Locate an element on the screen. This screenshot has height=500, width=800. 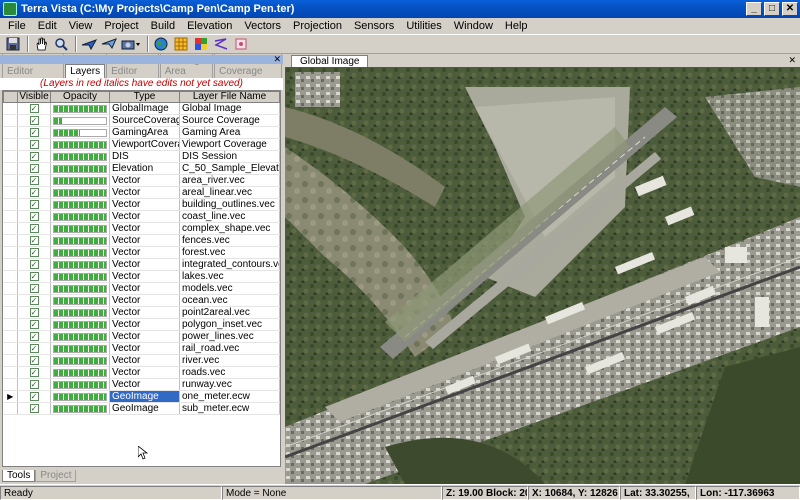
layer-file-name: Gaming Area is located at coordinates (229, 132).